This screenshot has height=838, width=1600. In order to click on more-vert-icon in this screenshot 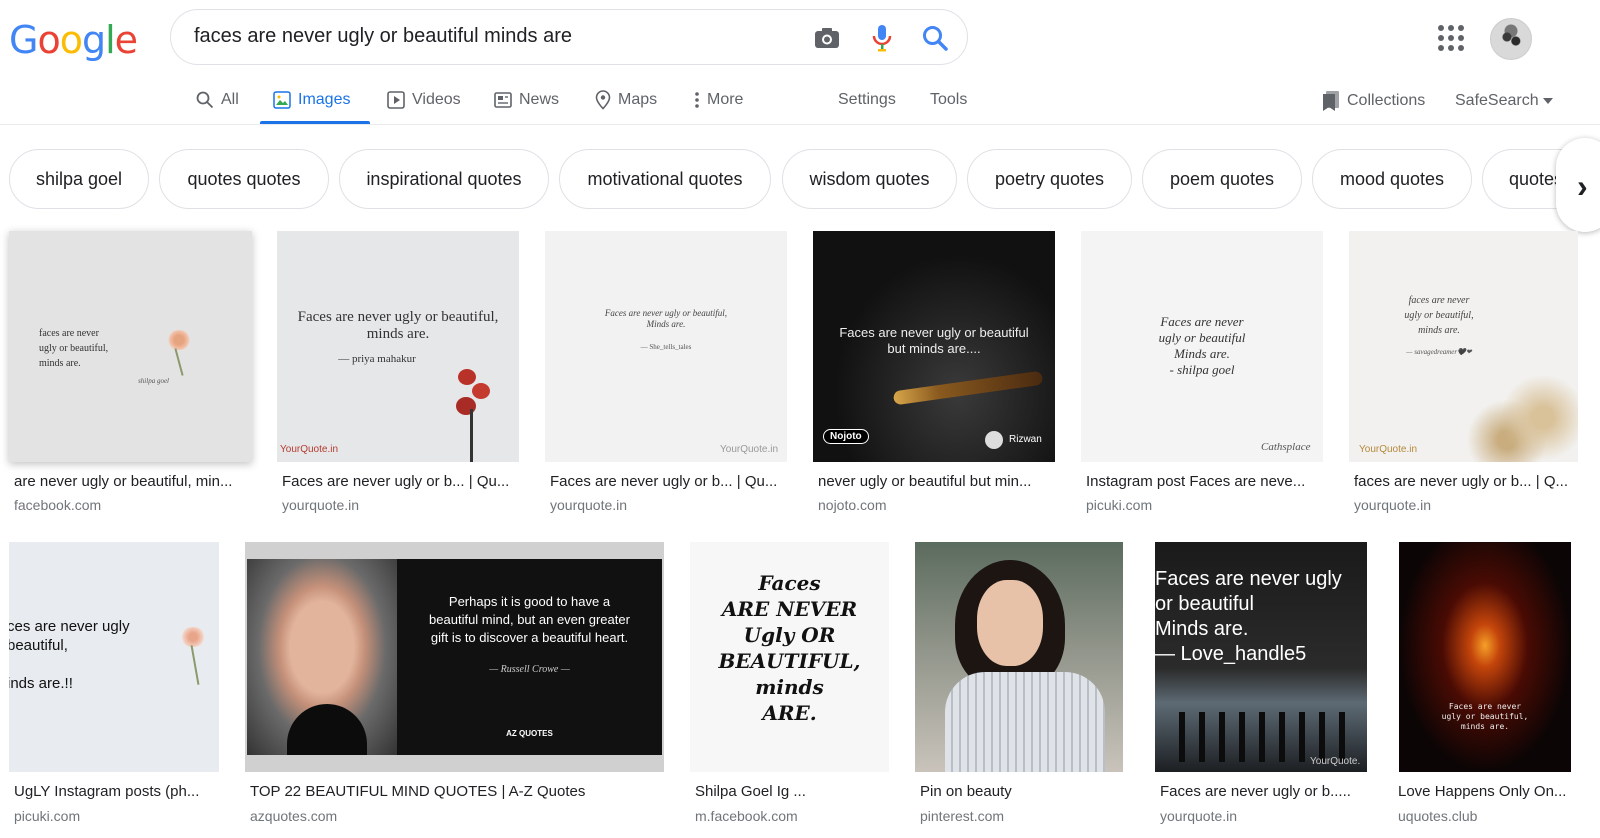, I will do `click(697, 100)`.